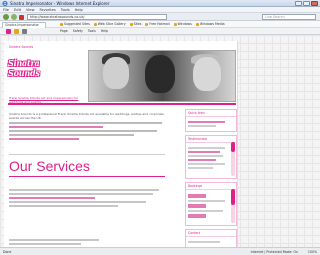  What do you see at coordinates (87, 154) in the screenshot?
I see `section-divider` at bounding box center [87, 154].